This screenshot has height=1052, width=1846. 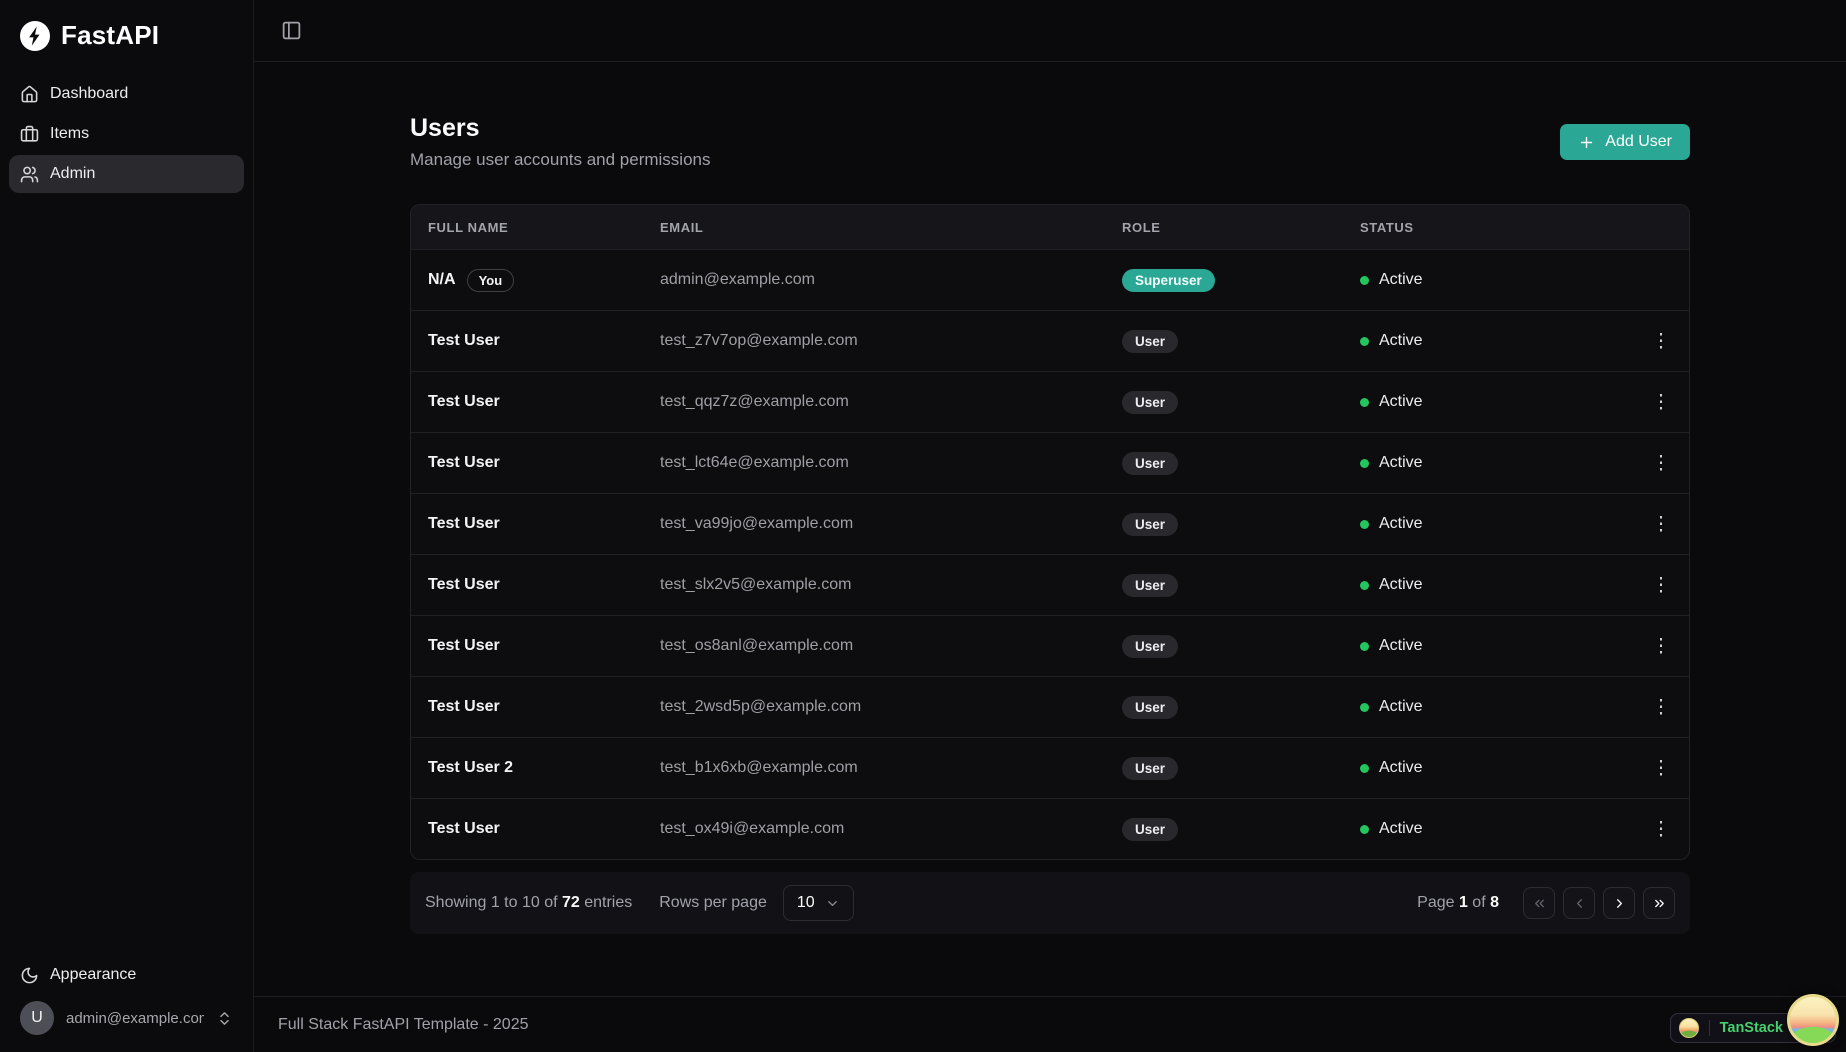 I want to click on total-entries: 72, so click(x=570, y=902).